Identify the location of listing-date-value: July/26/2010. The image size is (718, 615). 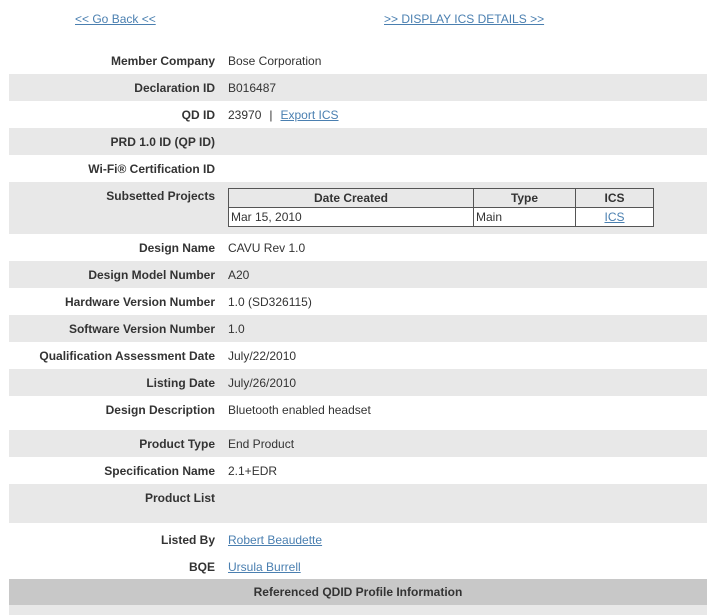
(262, 383).